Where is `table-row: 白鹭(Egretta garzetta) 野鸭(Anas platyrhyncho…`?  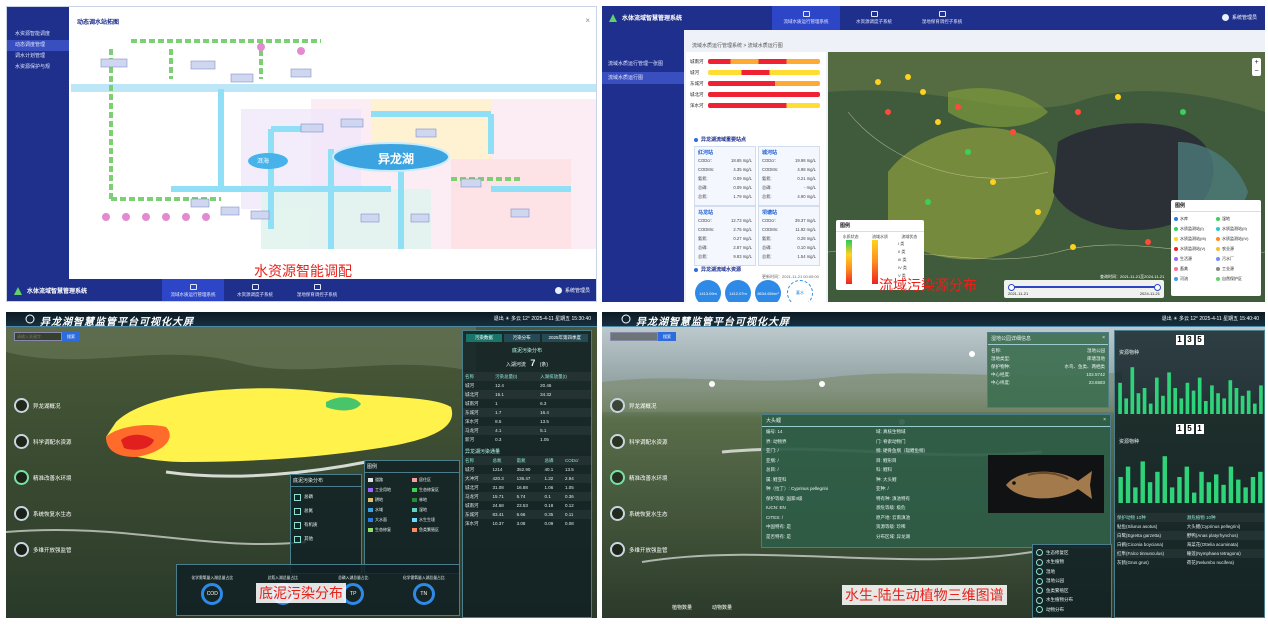
table-row: 白鹭(Egretta garzetta) 野鸭(Anas platyrhyncho… is located at coordinates (1189, 535).